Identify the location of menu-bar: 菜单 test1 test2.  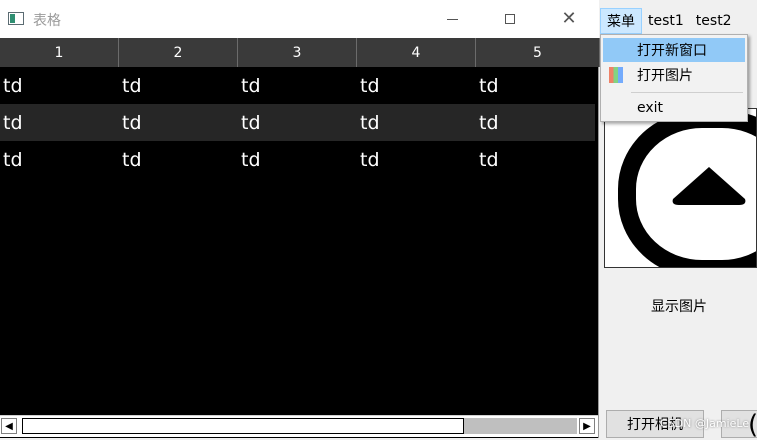
(669, 21).